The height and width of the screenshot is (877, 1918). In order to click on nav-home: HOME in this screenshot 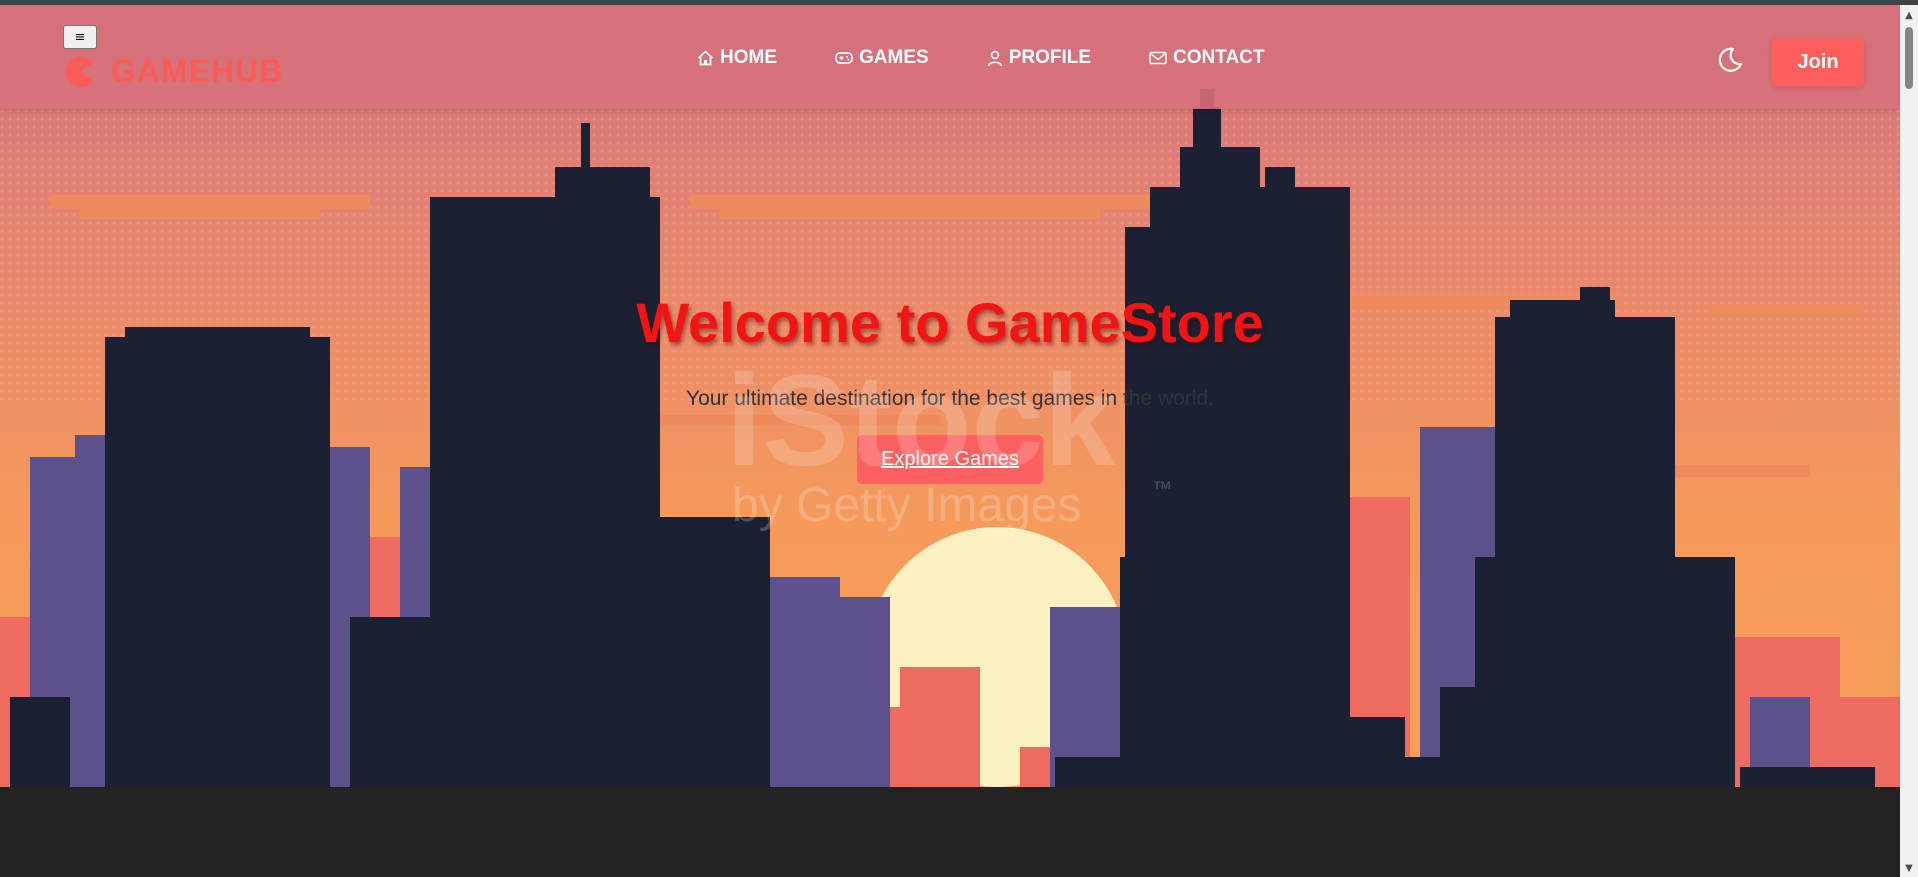, I will do `click(737, 58)`.